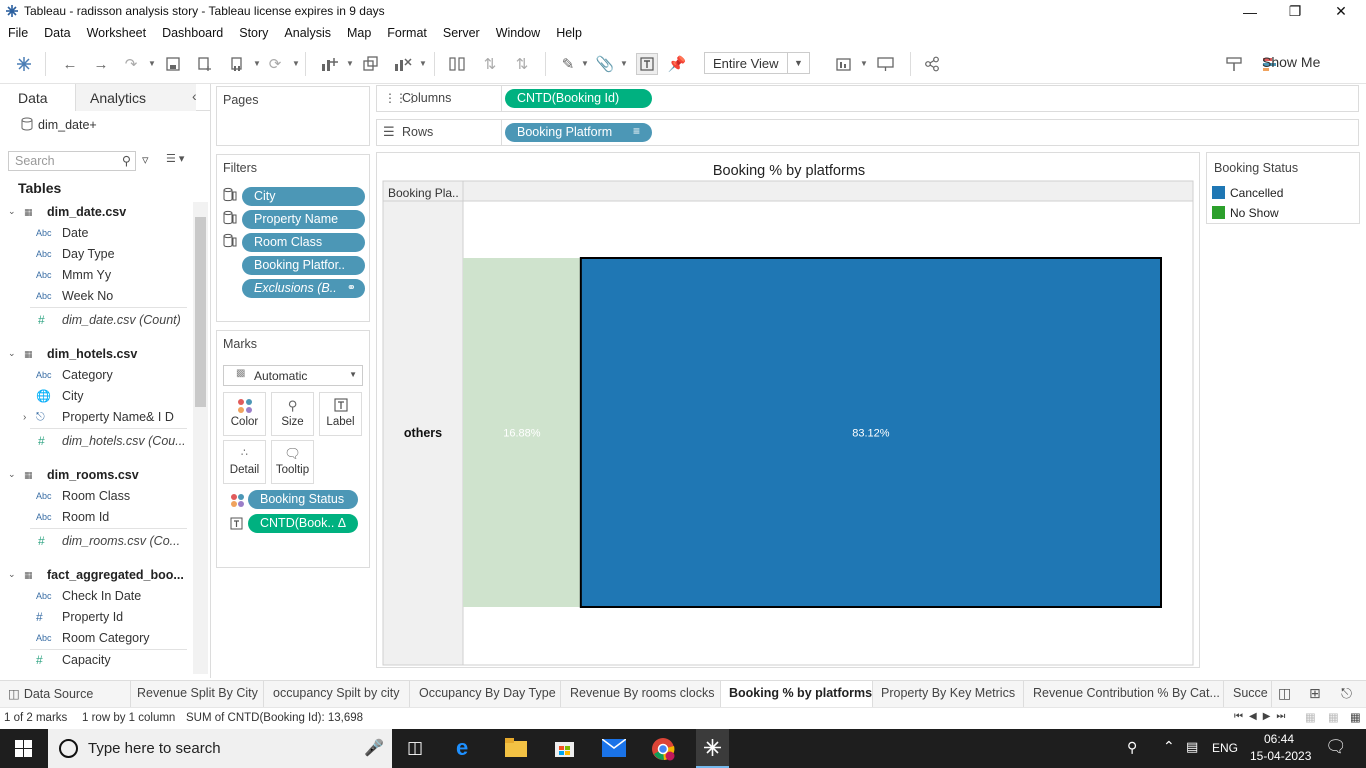  What do you see at coordinates (253, 33) in the screenshot?
I see `menu-story: Story` at bounding box center [253, 33].